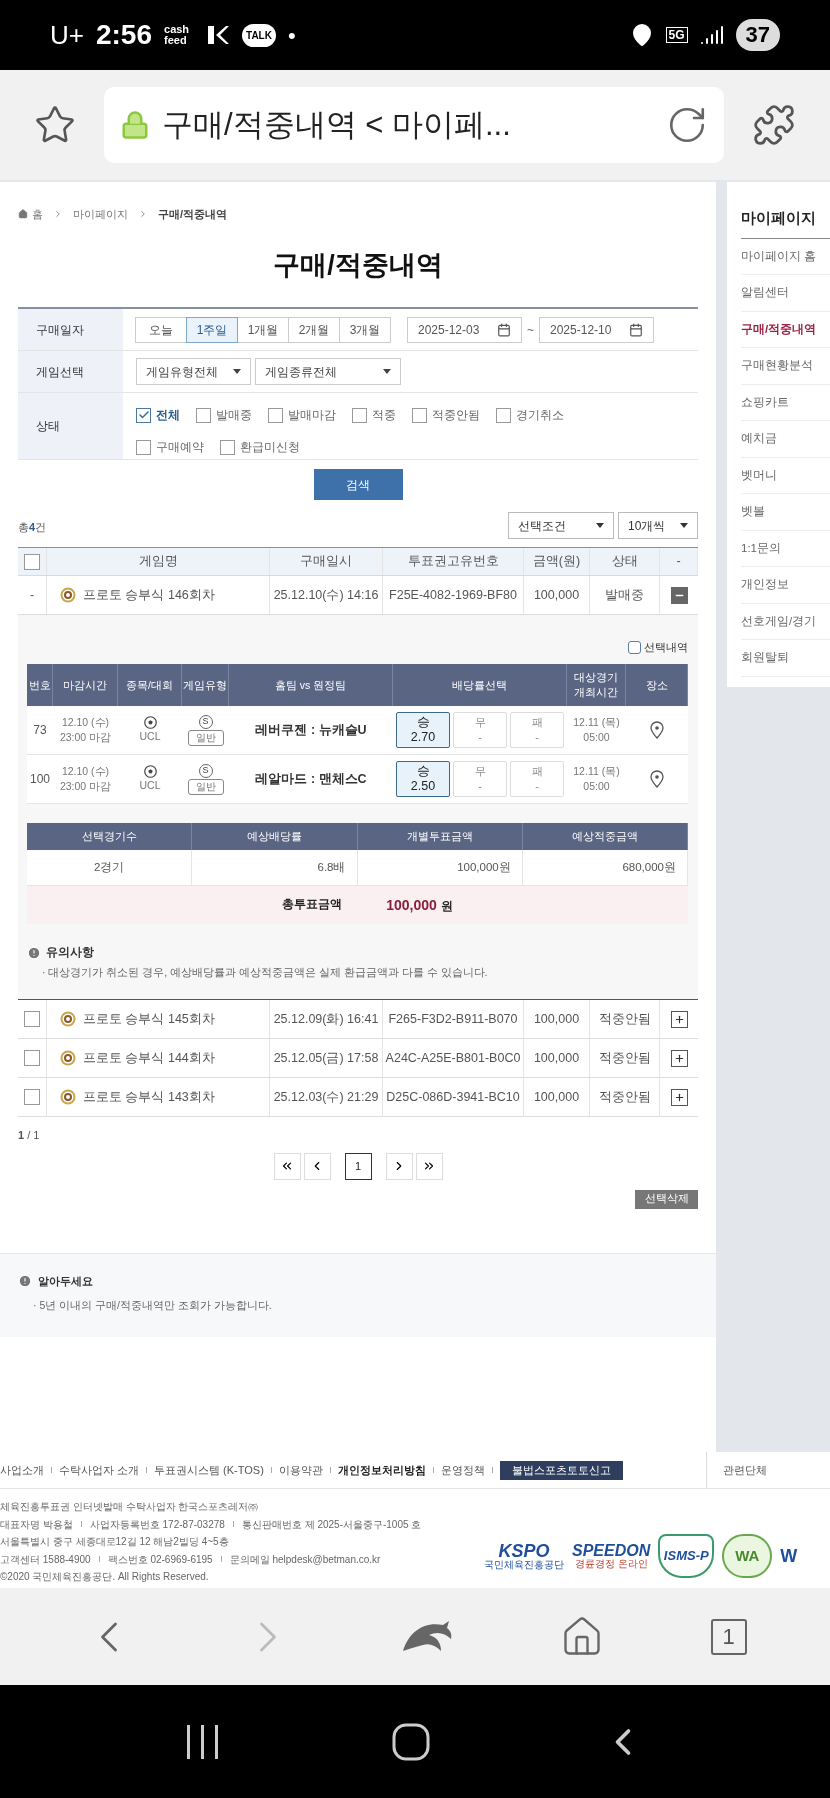 This screenshot has height=1798, width=830. Describe the element at coordinates (22, 1470) in the screenshot. I see `footer-link: 사업소개` at that location.